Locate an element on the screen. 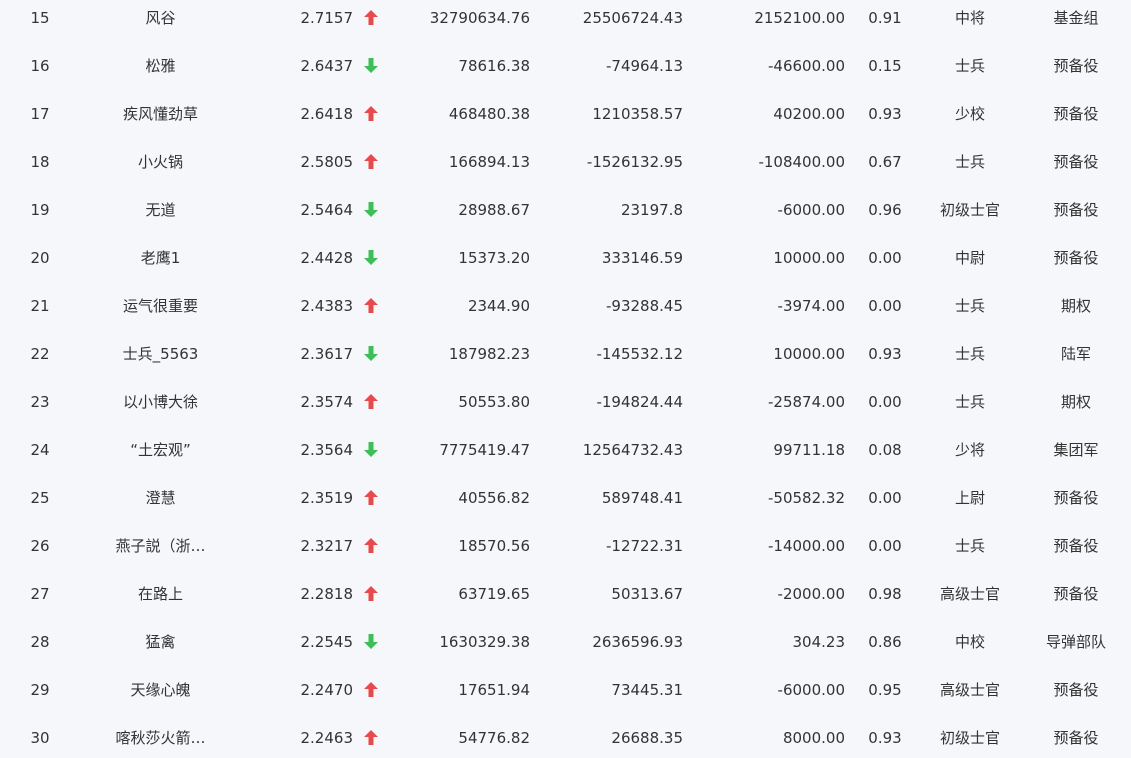 This screenshot has width=1131, height=758. value1-cell: 1630329.38 is located at coordinates (484, 642).